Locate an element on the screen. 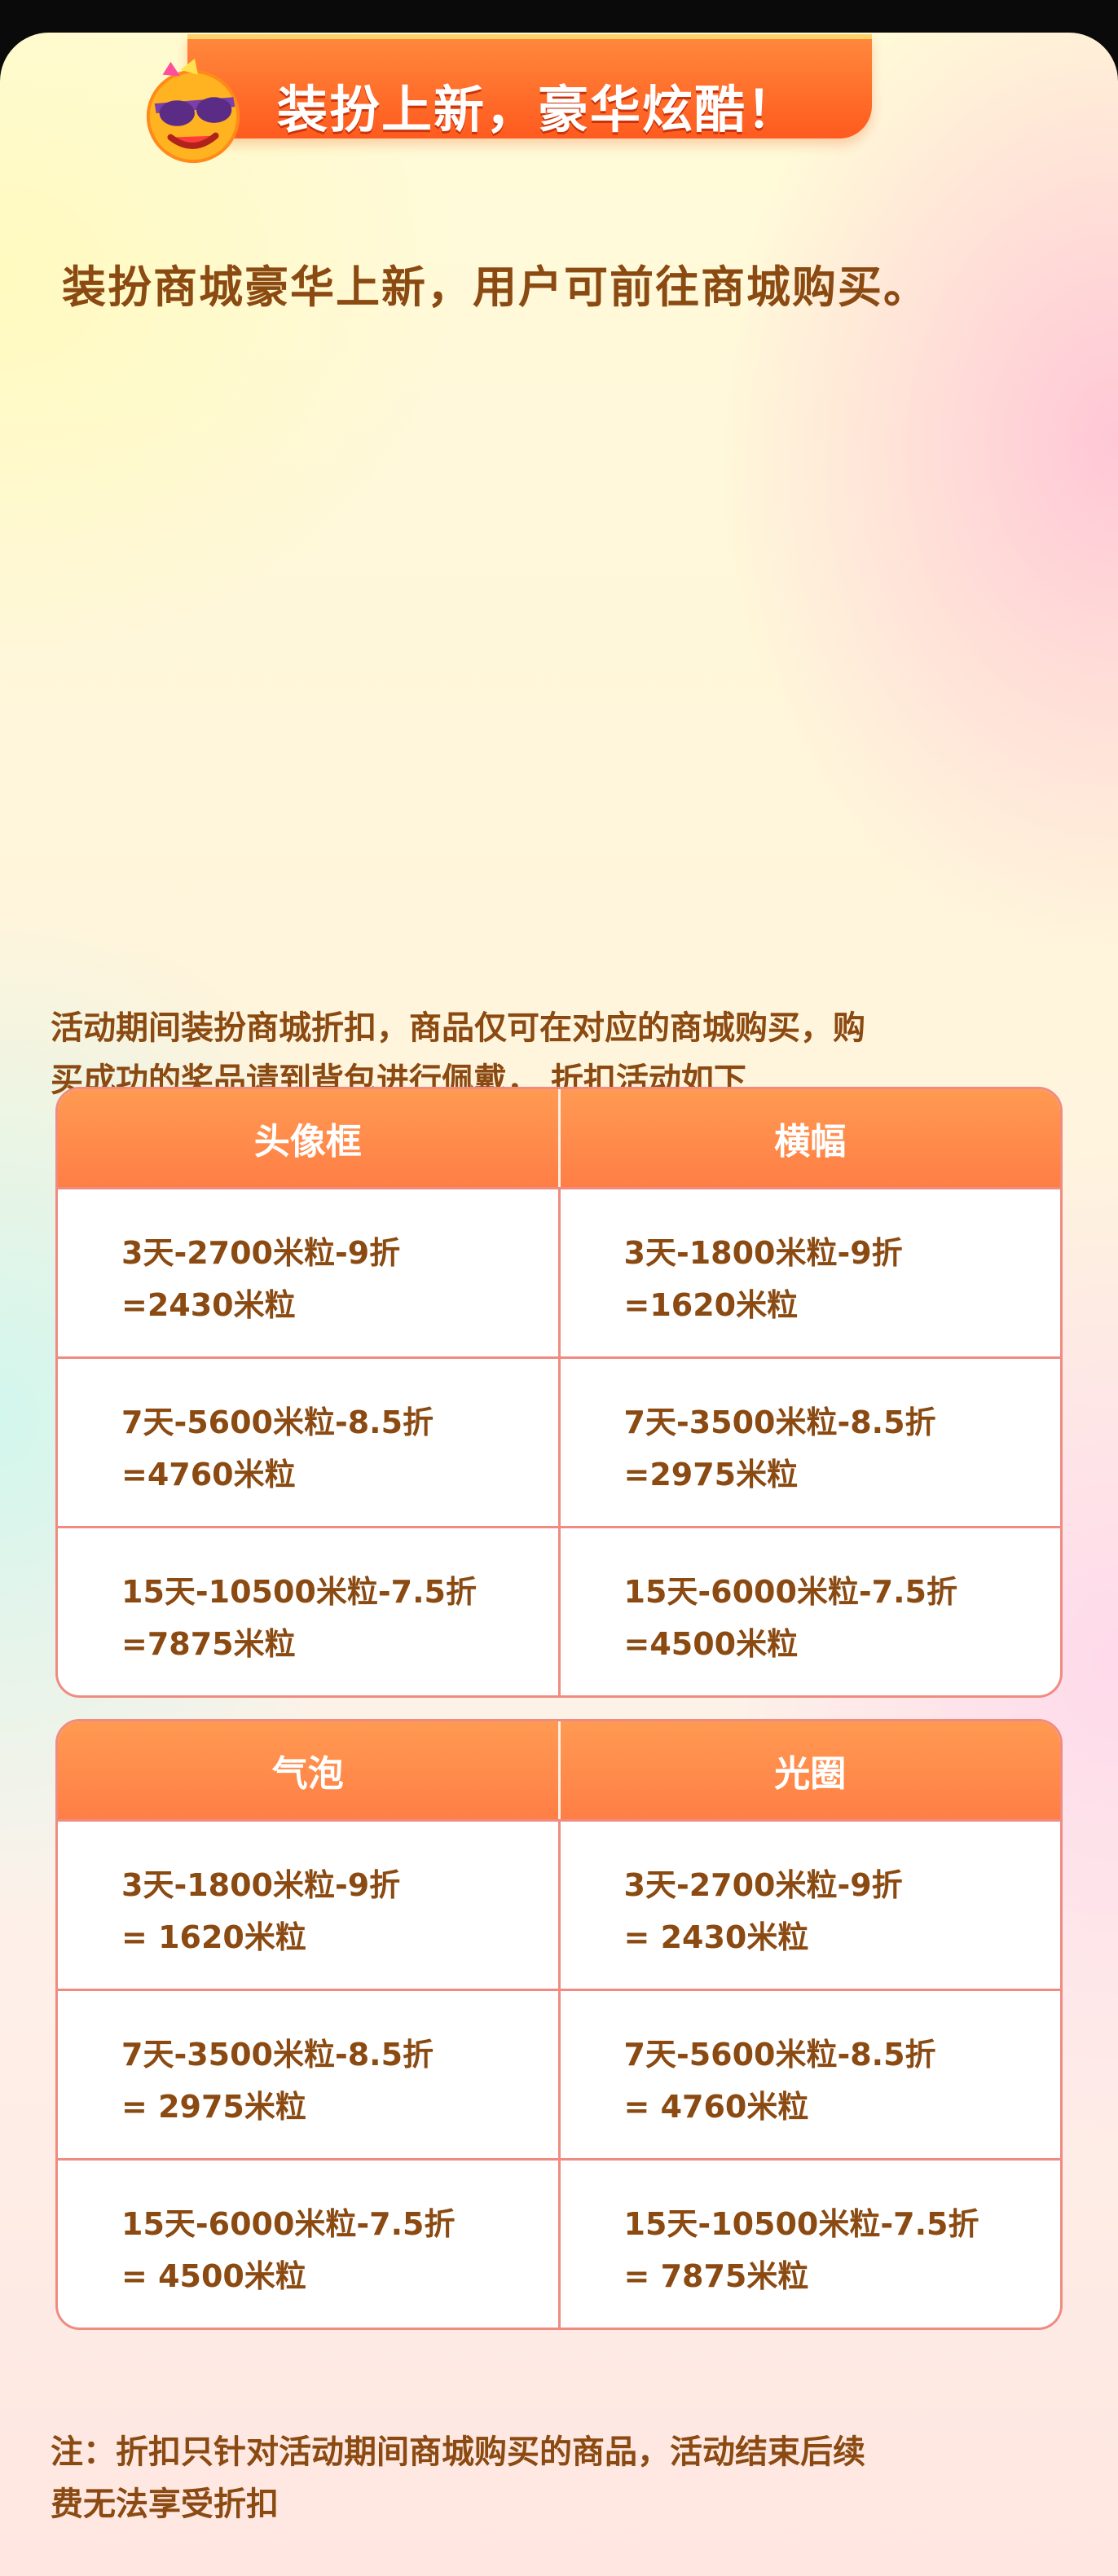  description-line: 活动期间装扮商城折扣，商品仅可在对应的商城购买，购 is located at coordinates (458, 1028).